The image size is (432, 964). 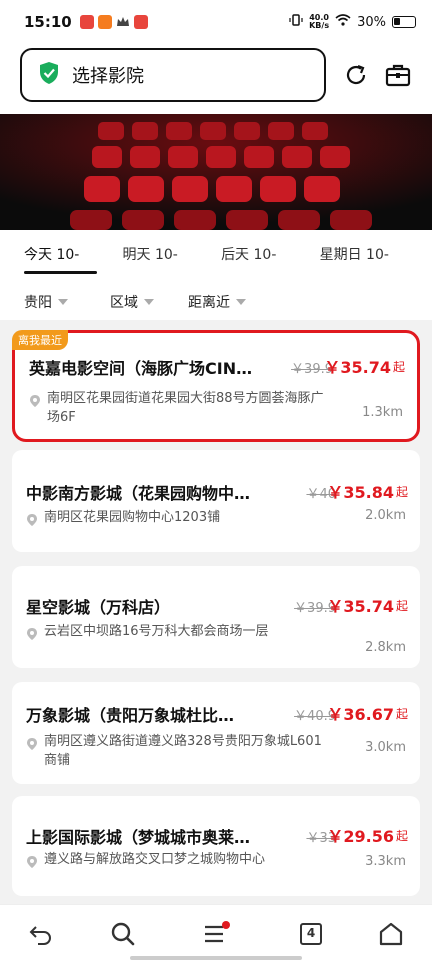 I want to click on cinema-distance: 3.0km, so click(x=385, y=747).